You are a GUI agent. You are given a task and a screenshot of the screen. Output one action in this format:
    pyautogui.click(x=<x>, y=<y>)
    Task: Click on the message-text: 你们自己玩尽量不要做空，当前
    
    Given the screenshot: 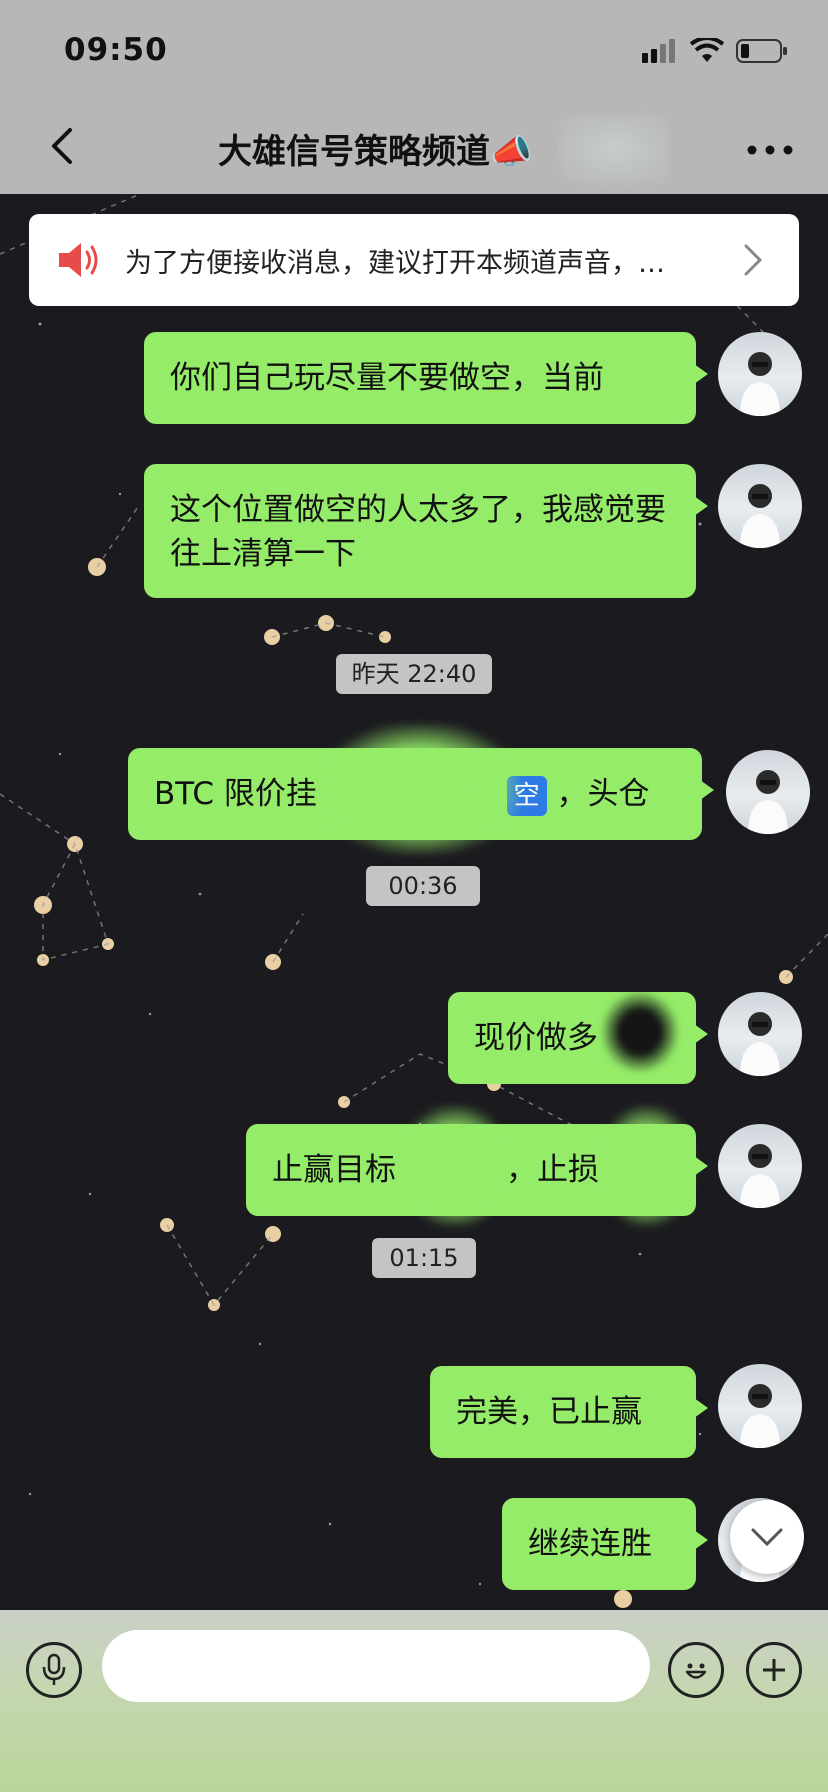 What is the action you would take?
    pyautogui.click(x=387, y=378)
    